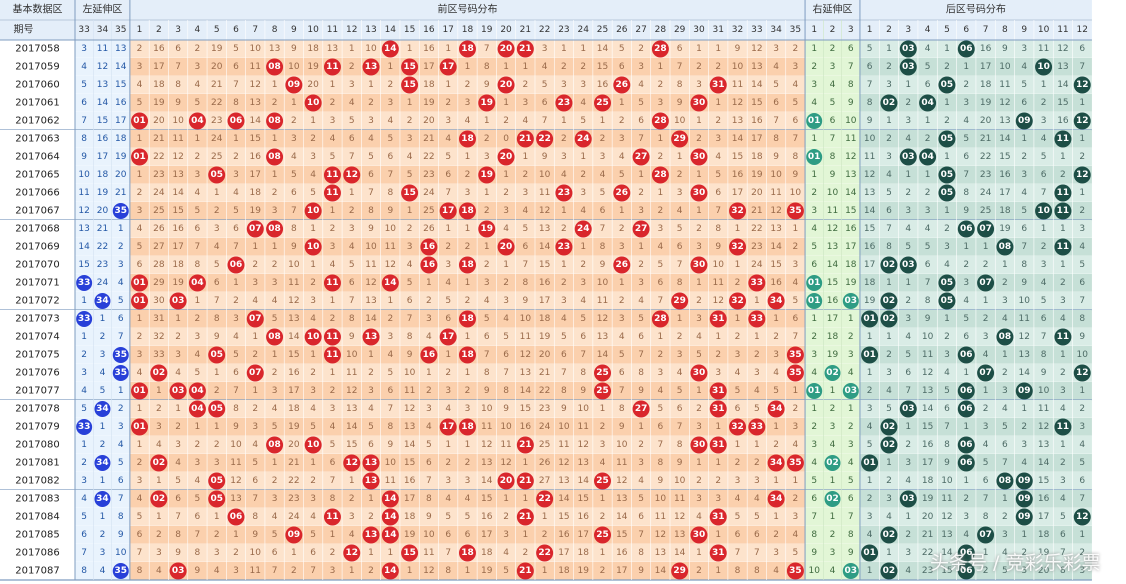 The width and height of the screenshot is (1126, 584). Describe the element at coordinates (197, 409) in the screenshot. I see `front-ball-label: 04` at that location.